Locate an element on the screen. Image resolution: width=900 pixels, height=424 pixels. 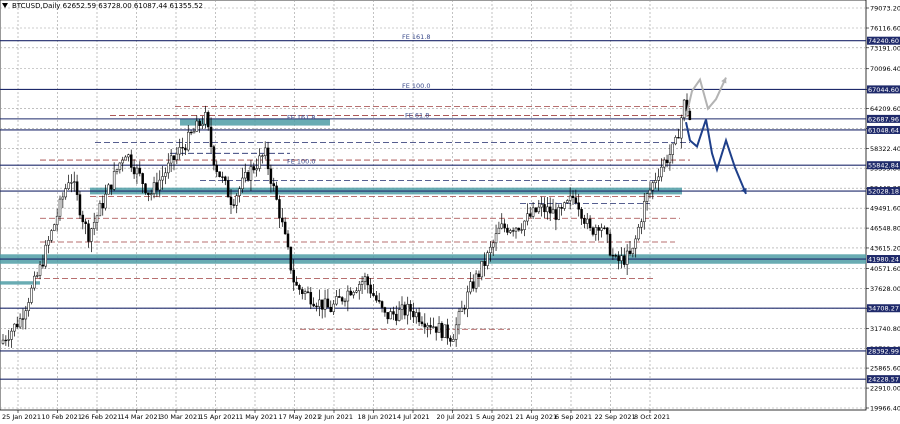
y-tick-label: 46548.80 is located at coordinates (885, 229).